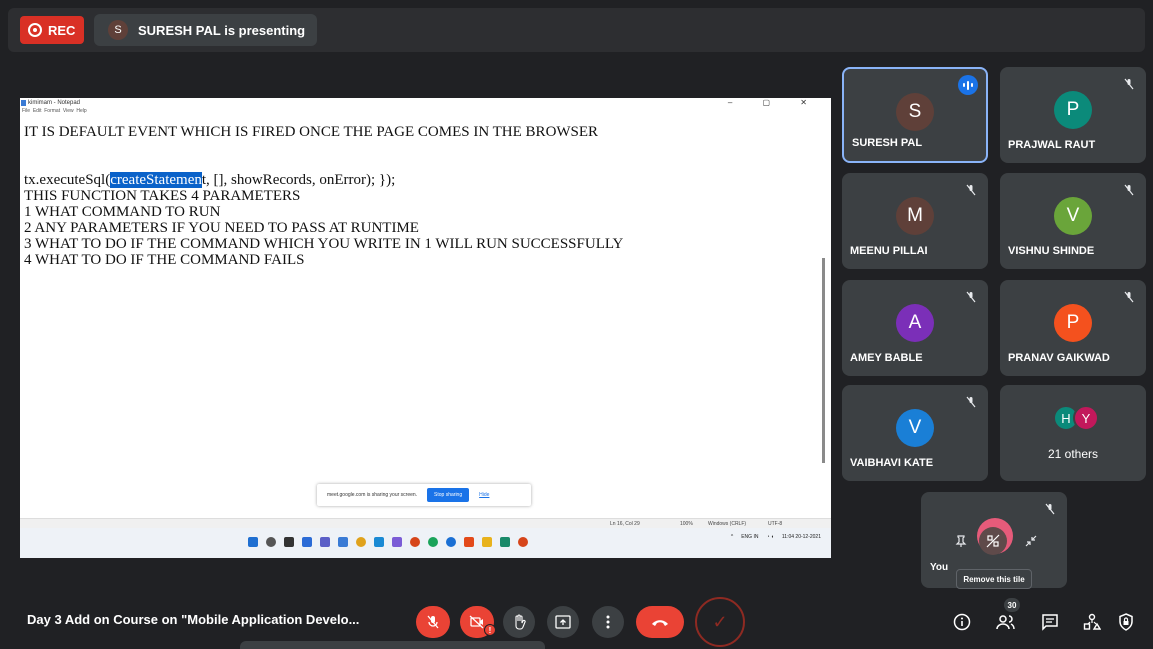  What do you see at coordinates (433, 622) in the screenshot?
I see `mic-toggle-button` at bounding box center [433, 622].